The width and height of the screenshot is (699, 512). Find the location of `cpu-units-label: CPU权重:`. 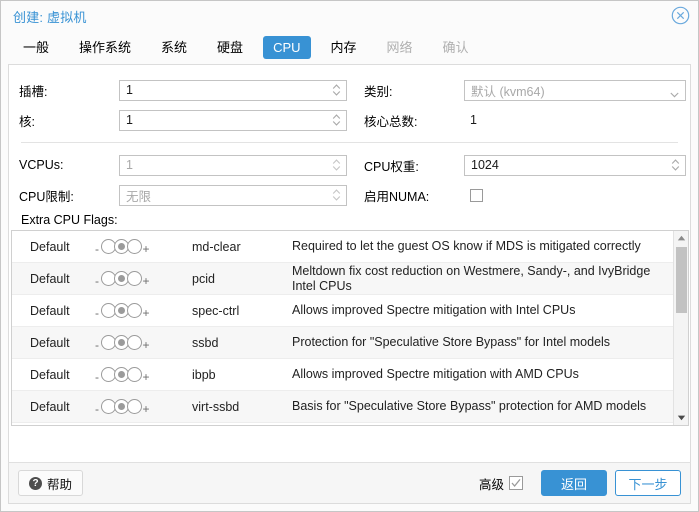

cpu-units-label: CPU权重: is located at coordinates (391, 166).